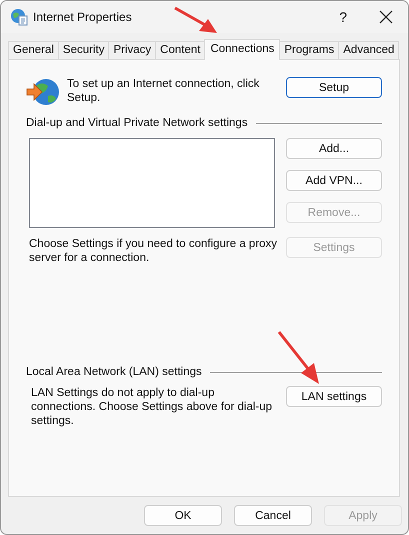  I want to click on setup-button: Setup, so click(334, 87).